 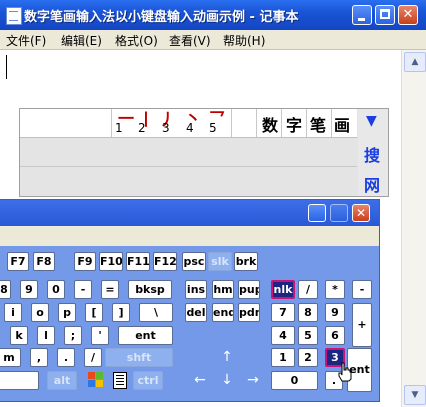 What do you see at coordinates (44, 261) in the screenshot?
I see `key-f8: F8` at bounding box center [44, 261].